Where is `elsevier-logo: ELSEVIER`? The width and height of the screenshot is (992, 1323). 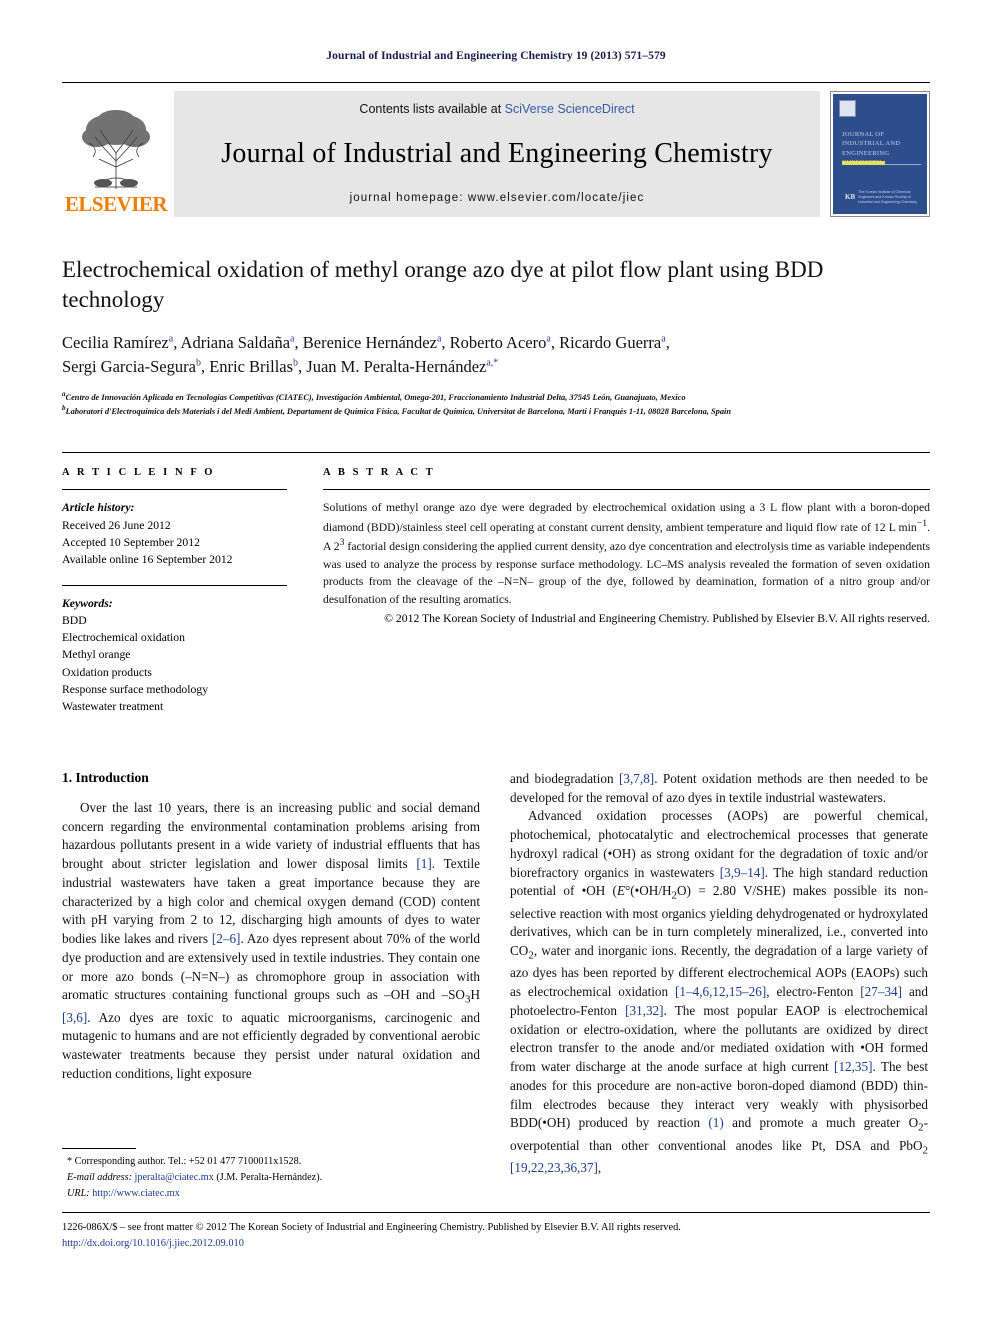
elsevier-logo: ELSEVIER is located at coordinates (116, 154).